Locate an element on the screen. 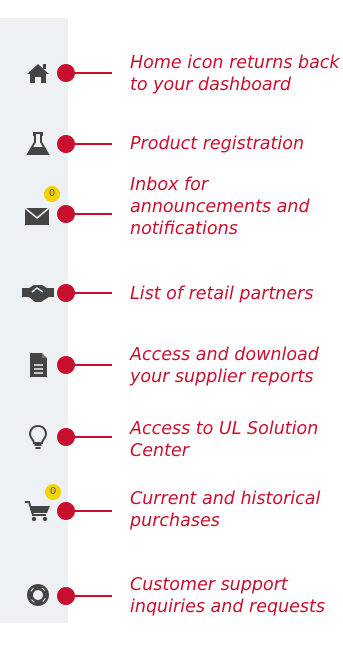  purchases-description: Current and historical purchases is located at coordinates (225, 510).